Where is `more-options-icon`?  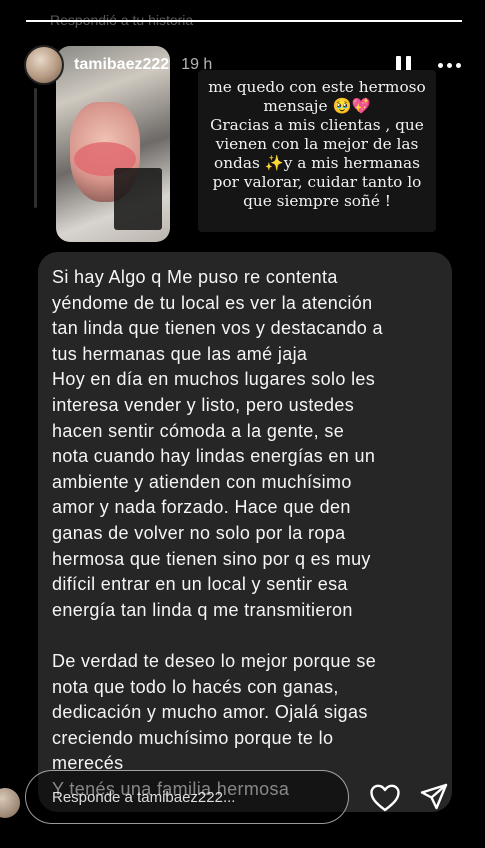 more-options-icon is located at coordinates (449, 65).